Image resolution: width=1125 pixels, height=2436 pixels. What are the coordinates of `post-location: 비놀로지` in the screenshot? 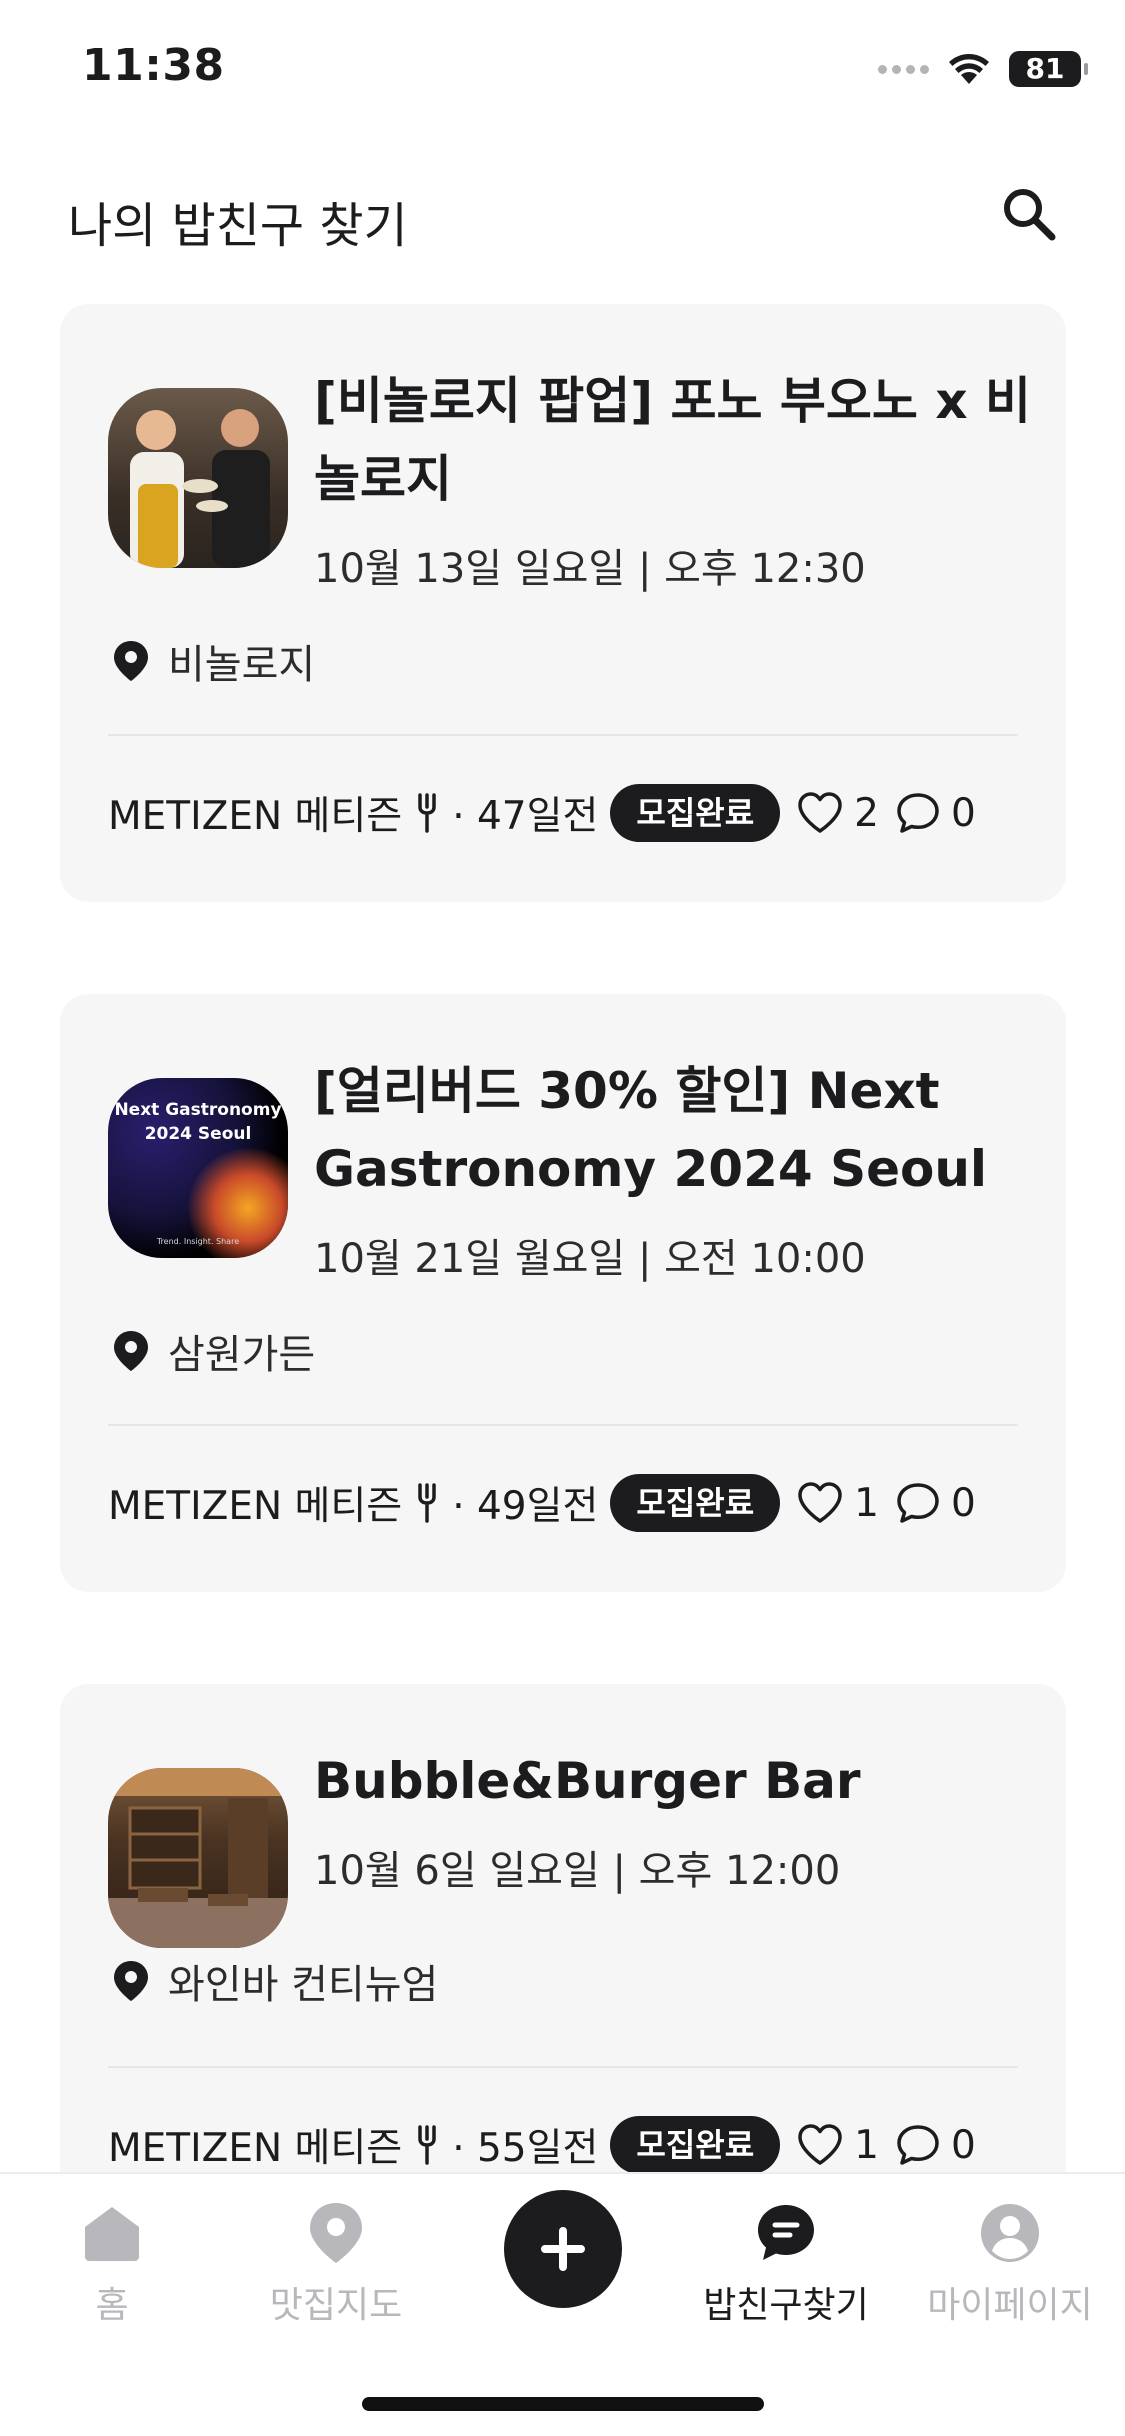 It's located at (213, 661).